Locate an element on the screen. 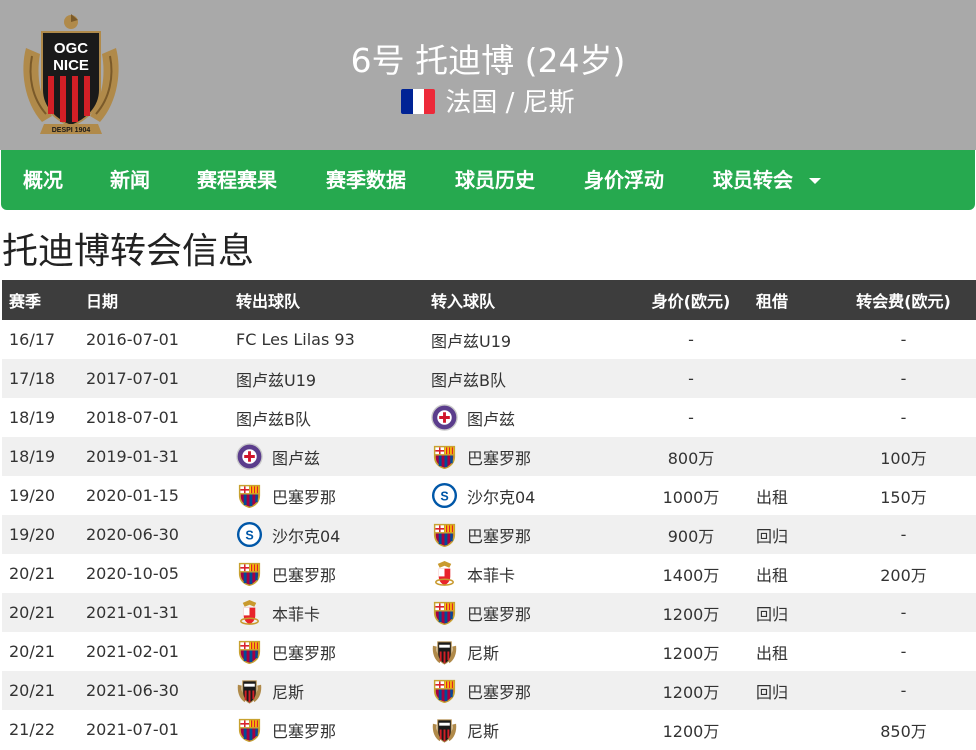 Image resolution: width=976 pixels, height=750 pixels. from-team-name: FC Les Lilas 93 is located at coordinates (295, 339).